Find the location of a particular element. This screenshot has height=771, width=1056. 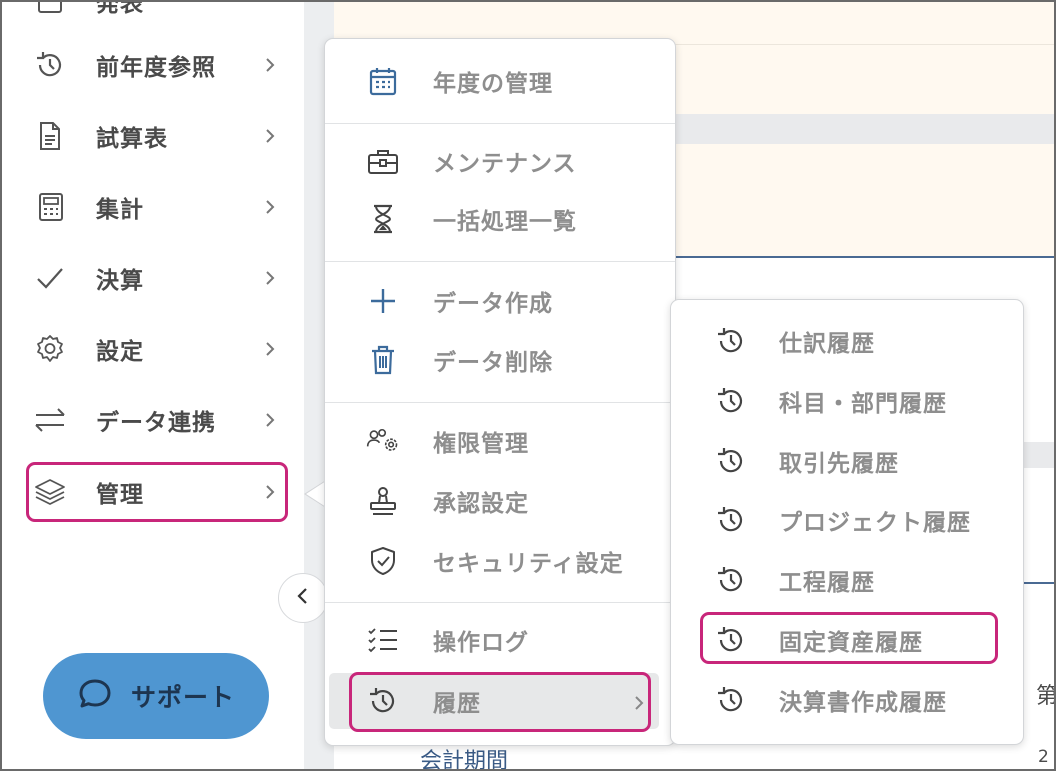

submenu-item-project-history: プロジェクト履歴 is located at coordinates (847, 520).